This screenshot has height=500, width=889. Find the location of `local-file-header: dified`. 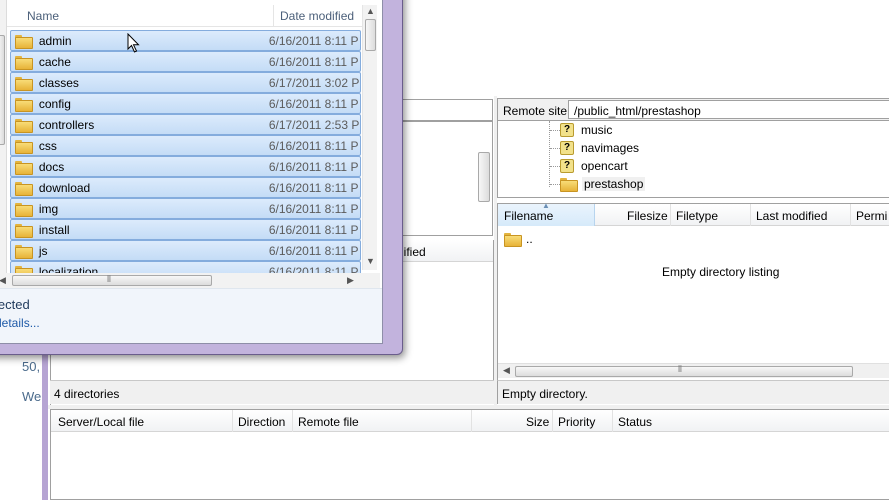

local-file-header: dified is located at coordinates (445, 251).